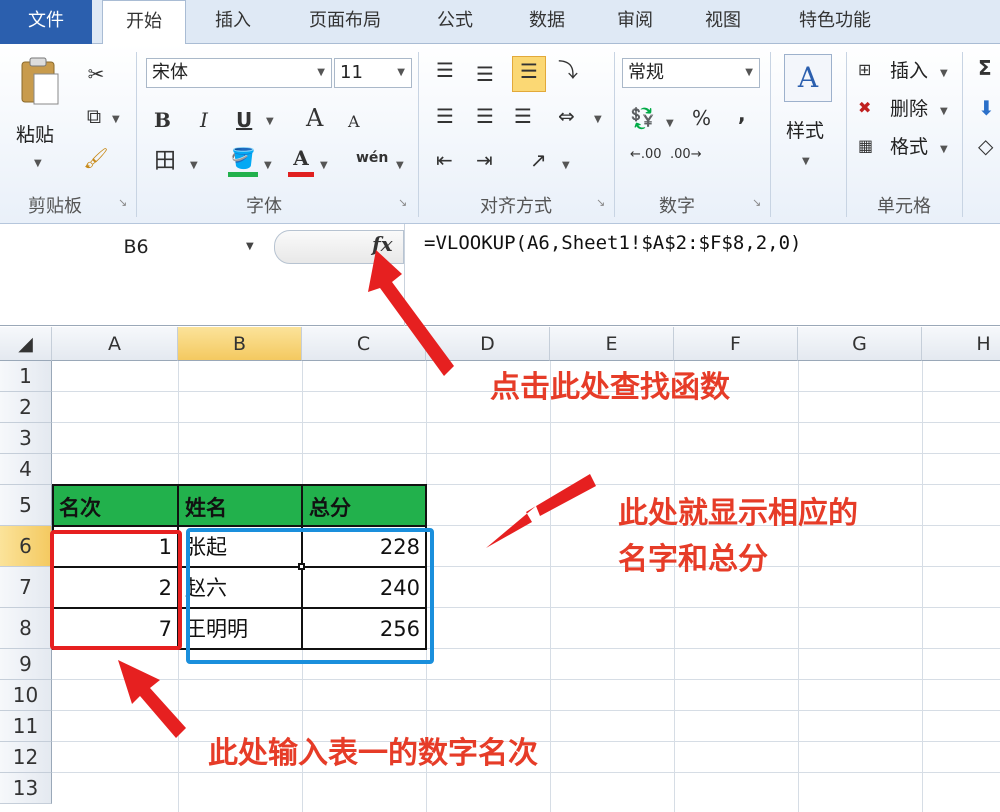 This screenshot has height=812, width=1000. Describe the element at coordinates (693, 559) in the screenshot. I see `result-annotation-line2: 名字和总分` at that location.